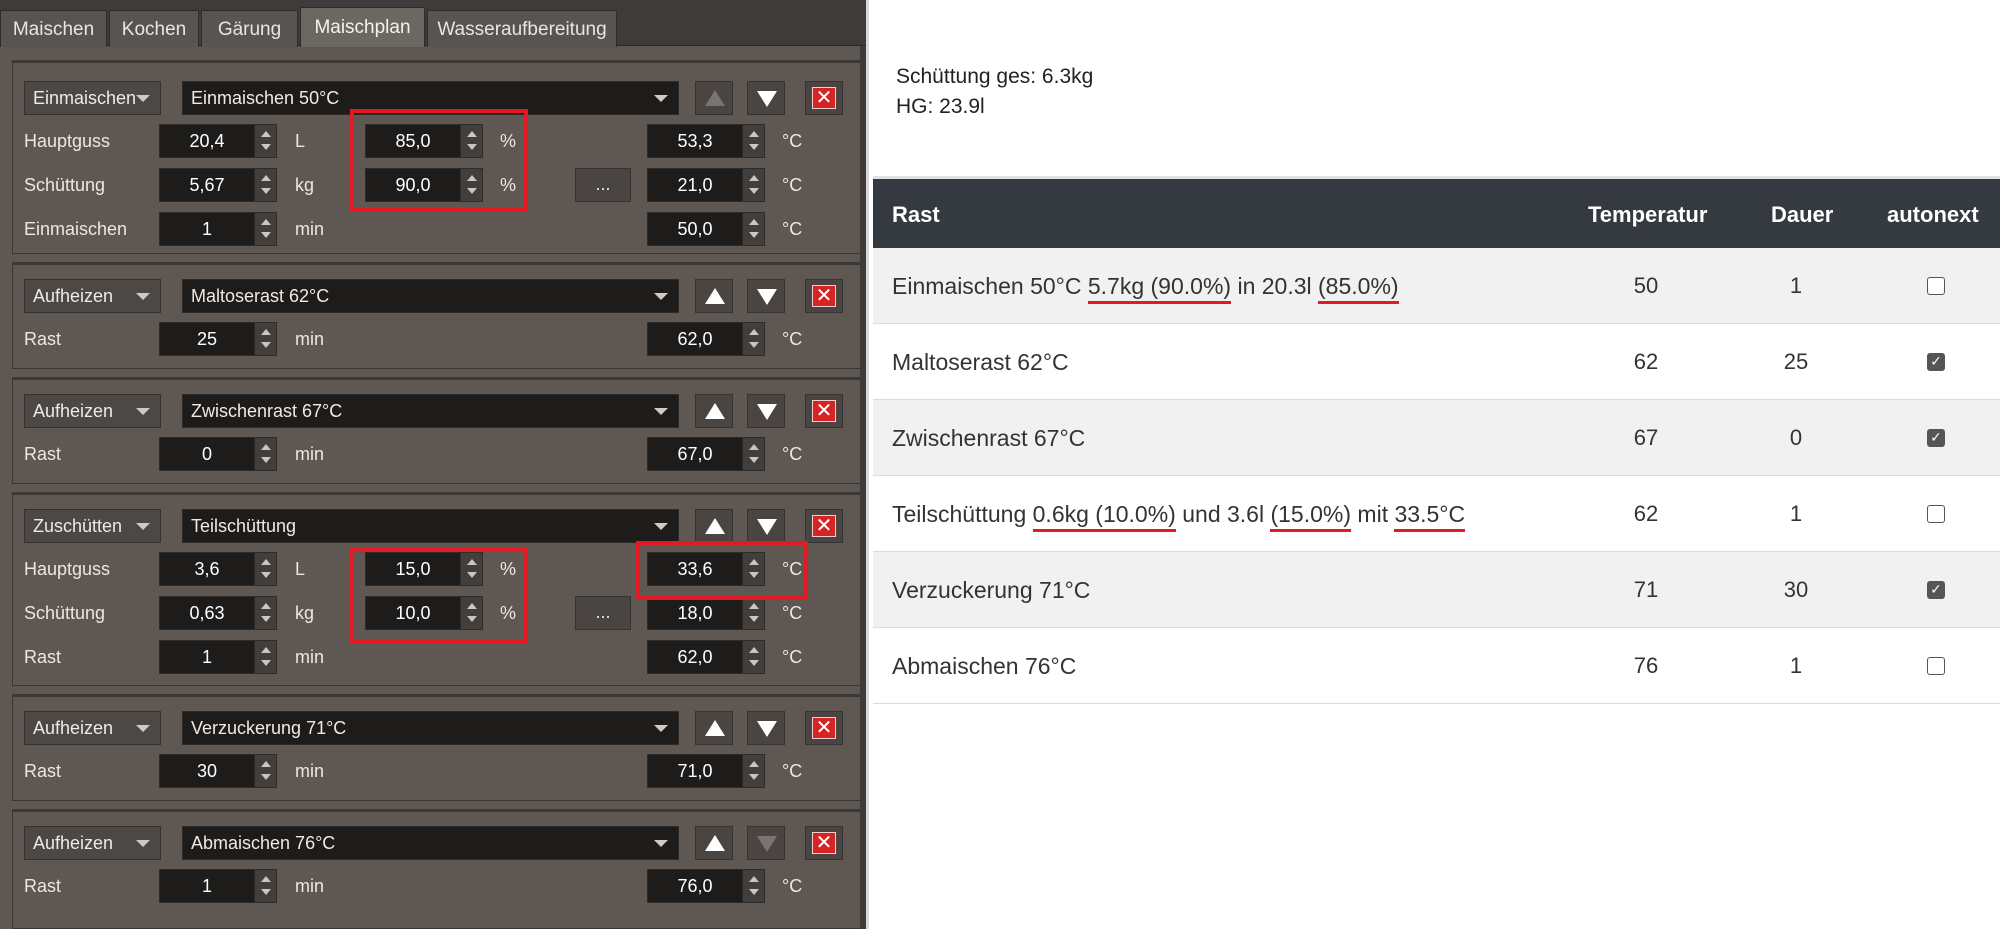  Describe the element at coordinates (249, 28) in the screenshot. I see `tab-gaerung: Gärung` at that location.